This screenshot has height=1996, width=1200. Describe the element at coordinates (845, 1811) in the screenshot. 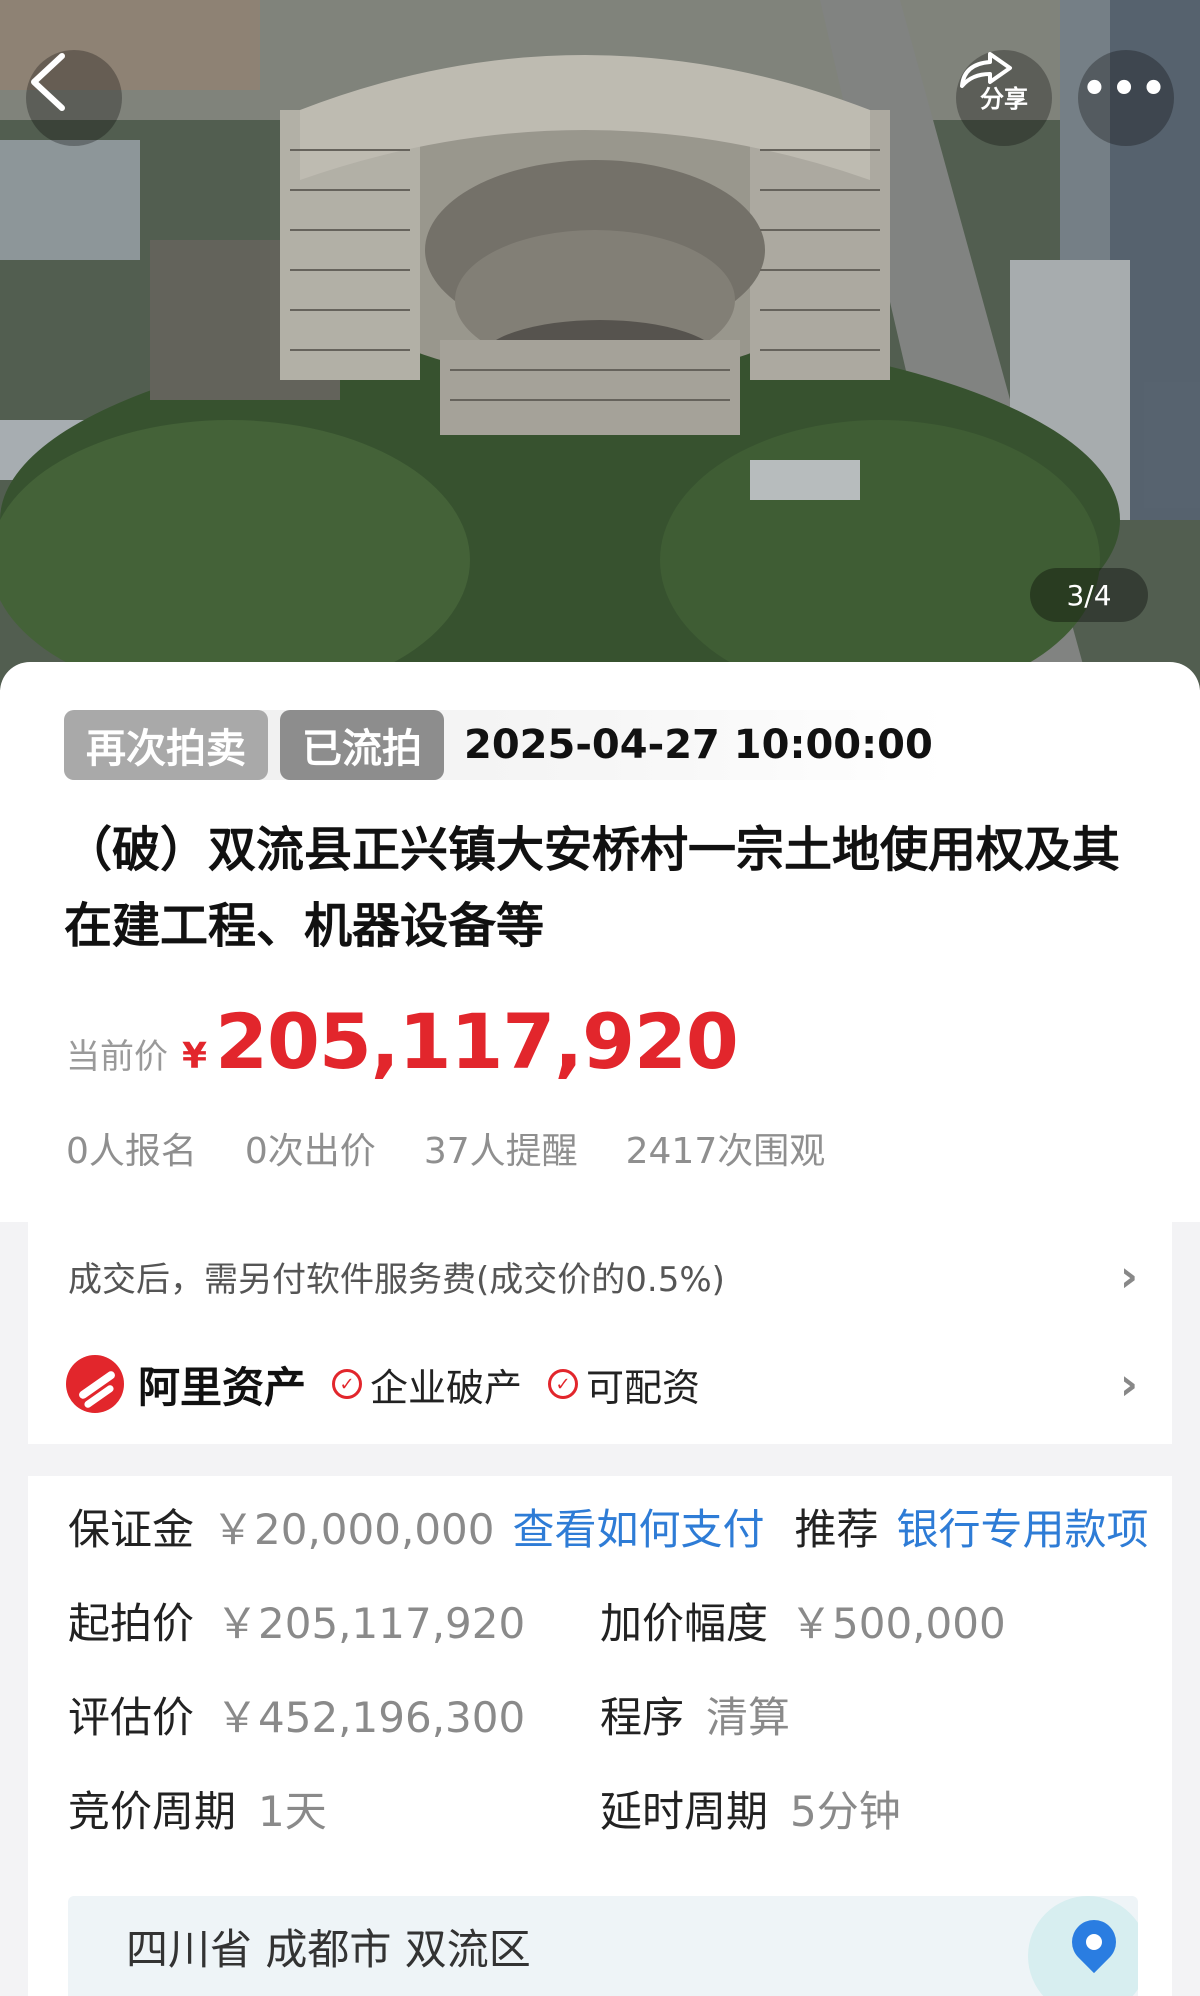

I see `delay-cycle-value: 5分钟` at that location.